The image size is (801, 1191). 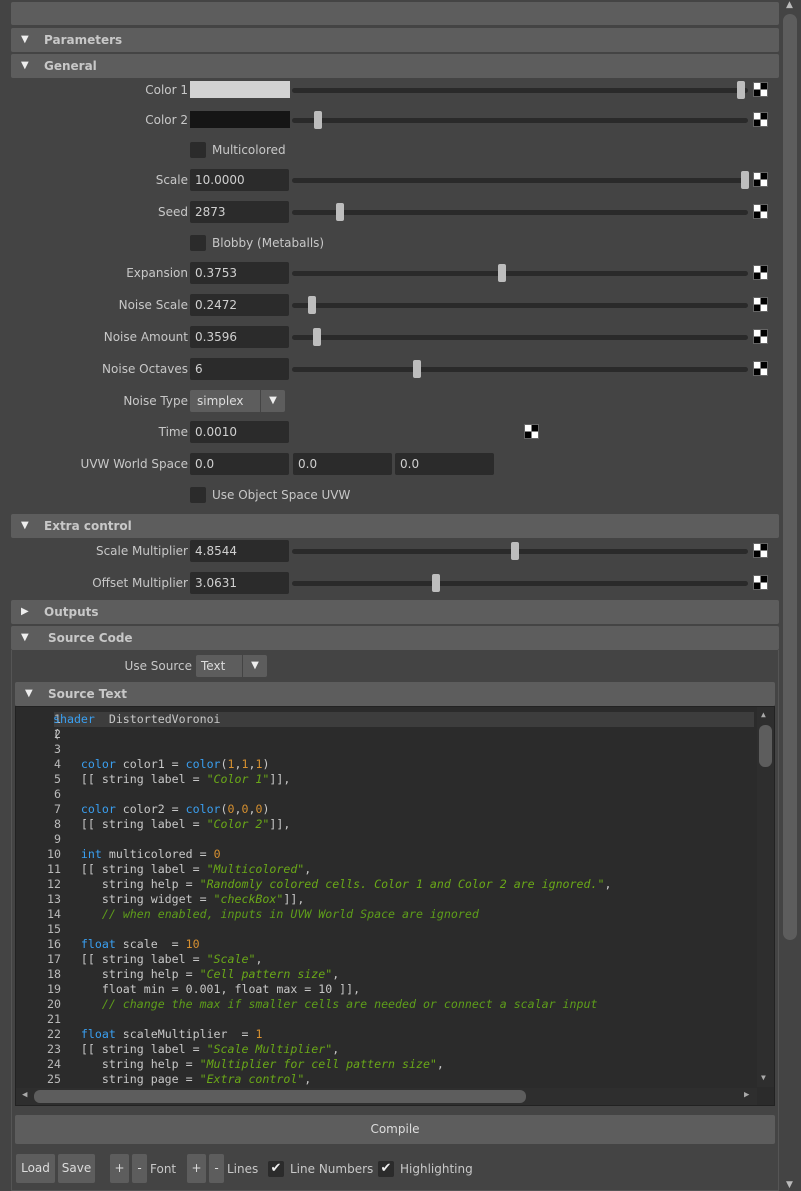 What do you see at coordinates (318, 1064) in the screenshot?
I see `code-string: "Multiplier for cell pattern size"` at bounding box center [318, 1064].